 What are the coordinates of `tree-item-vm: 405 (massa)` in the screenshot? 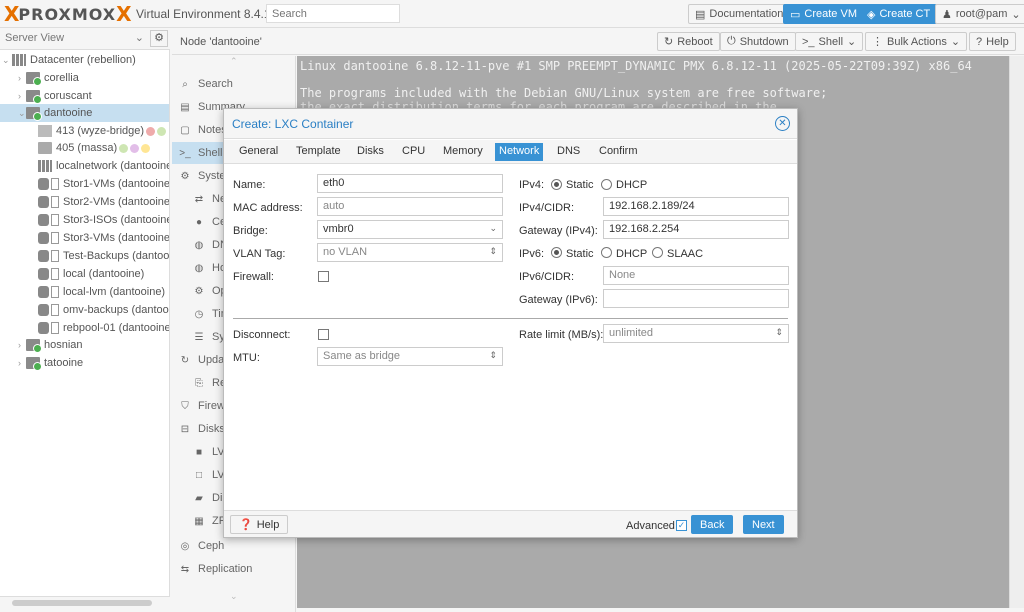 It's located at (84, 148).